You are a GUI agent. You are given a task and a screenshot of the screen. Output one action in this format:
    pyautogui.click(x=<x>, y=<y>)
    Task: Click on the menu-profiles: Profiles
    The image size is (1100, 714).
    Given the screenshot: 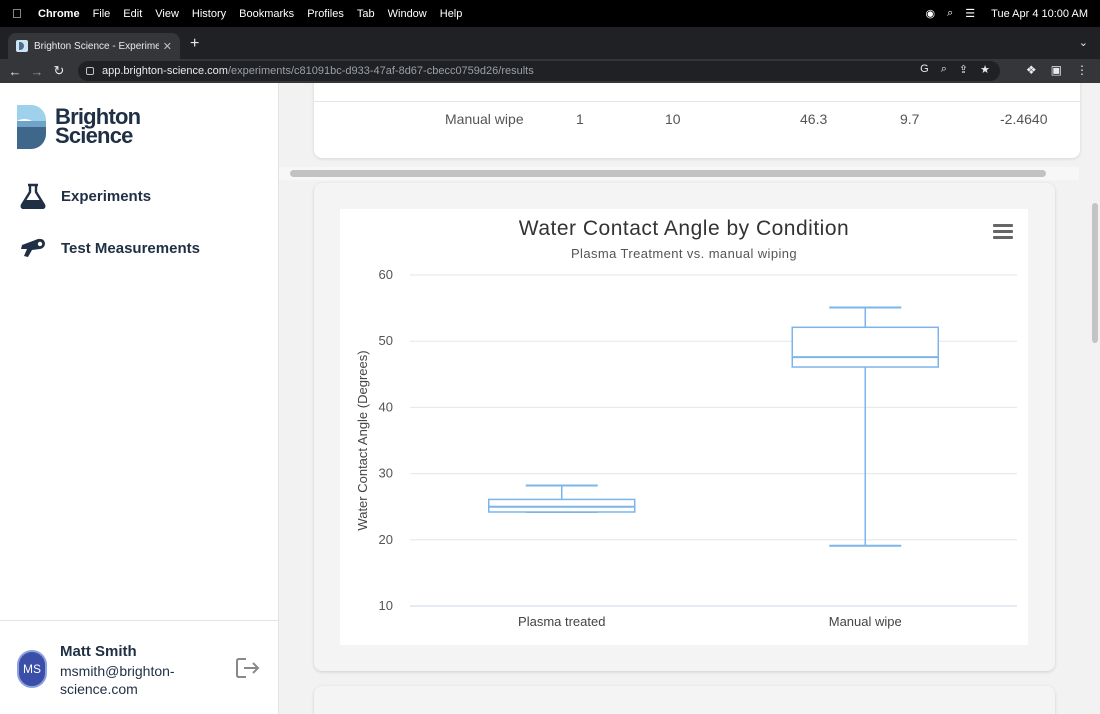 What is the action you would take?
    pyautogui.click(x=325, y=14)
    